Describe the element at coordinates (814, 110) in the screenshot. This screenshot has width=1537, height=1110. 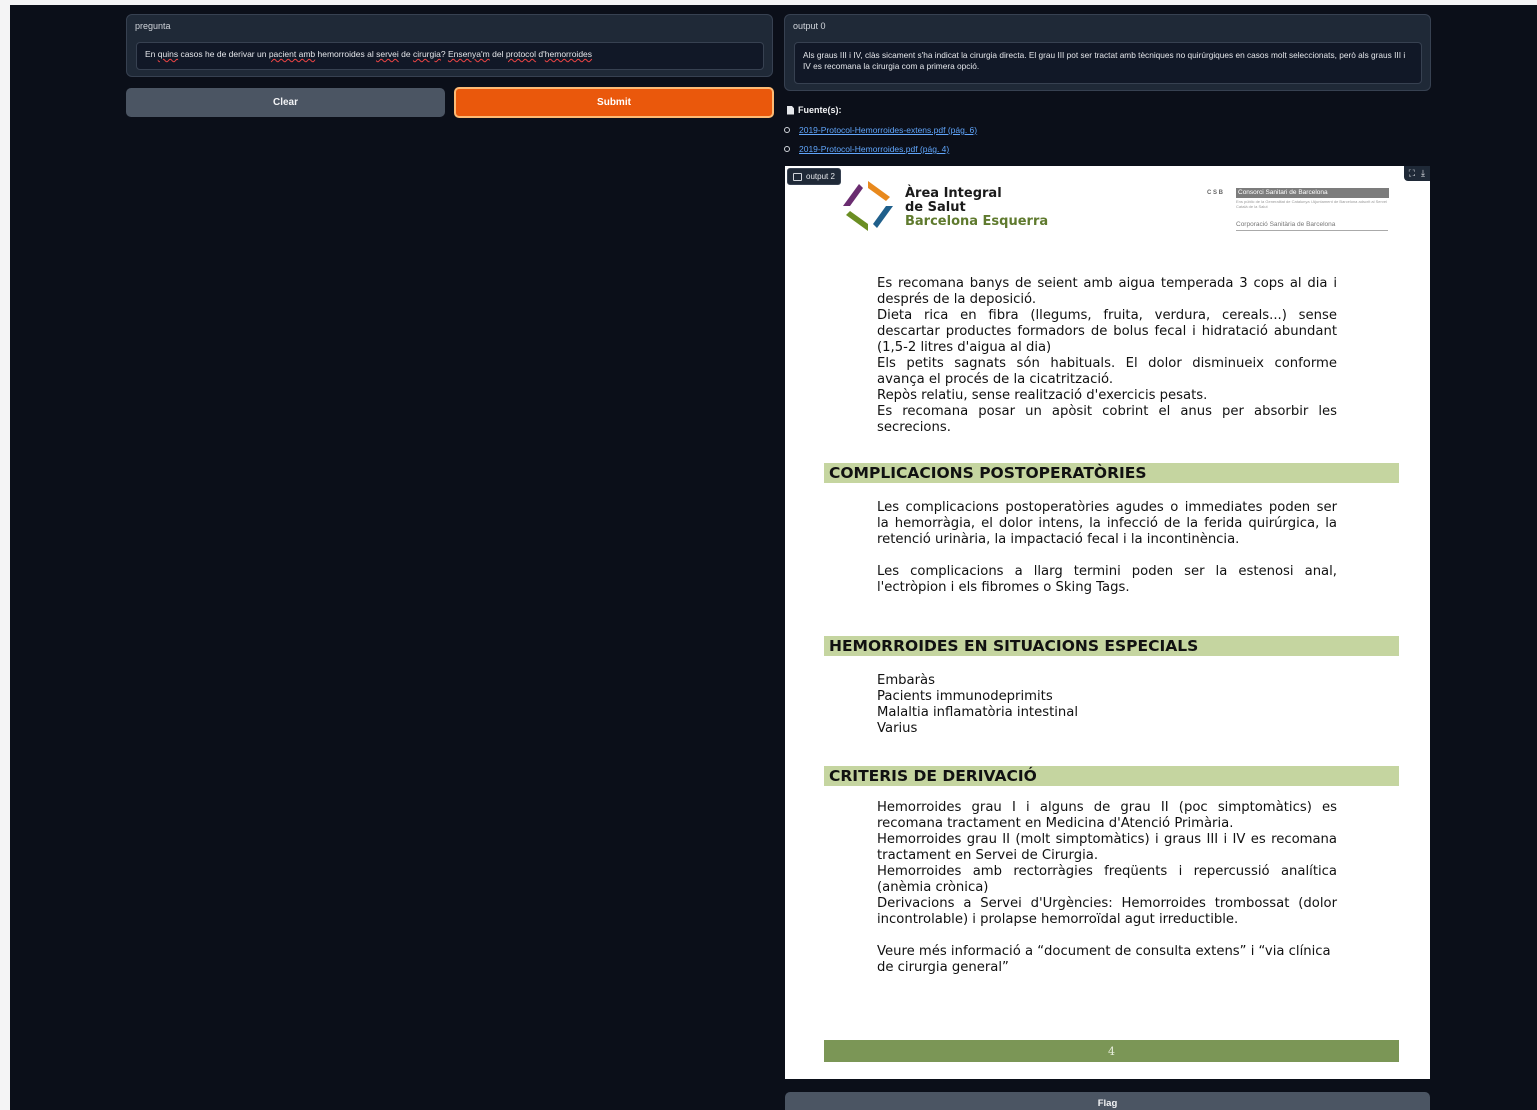
I see `sources-heading: Fuente(s):` at that location.